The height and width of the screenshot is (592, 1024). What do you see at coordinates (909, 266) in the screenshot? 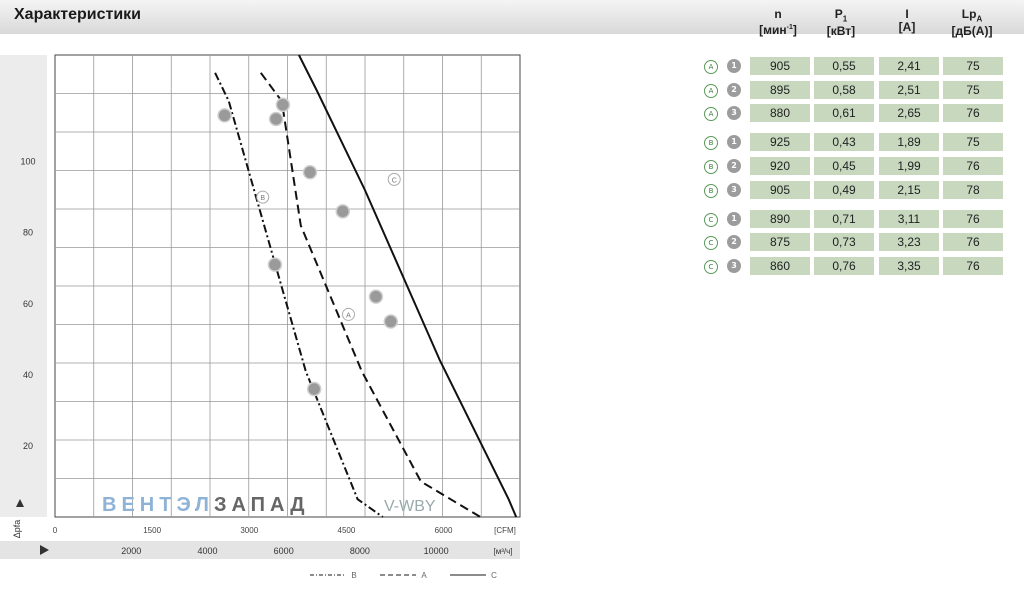
I see `table-cell-i: 3,35` at bounding box center [909, 266].